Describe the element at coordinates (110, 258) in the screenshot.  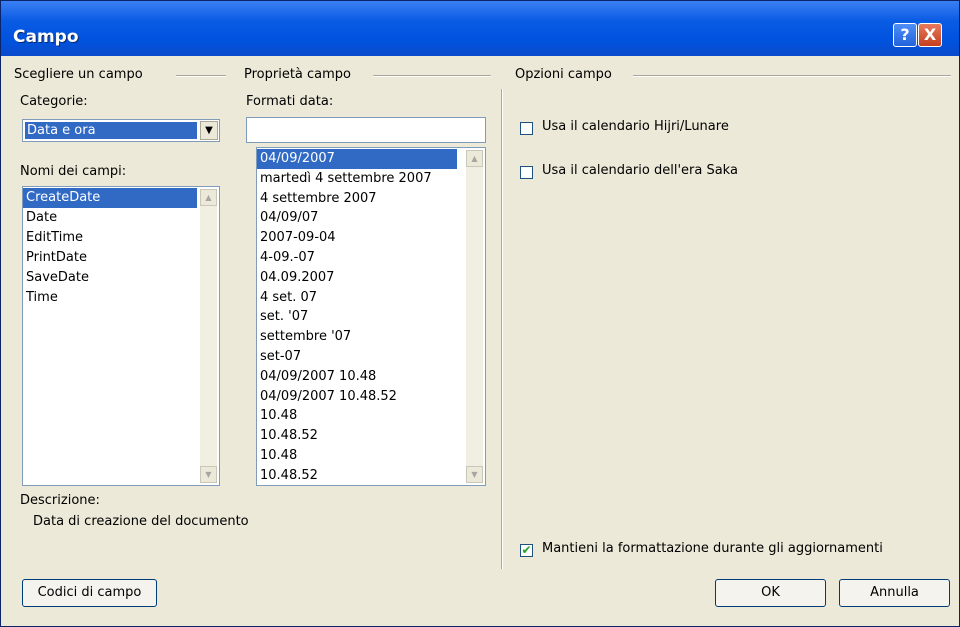
I see `field-list-item: PrintDate` at that location.